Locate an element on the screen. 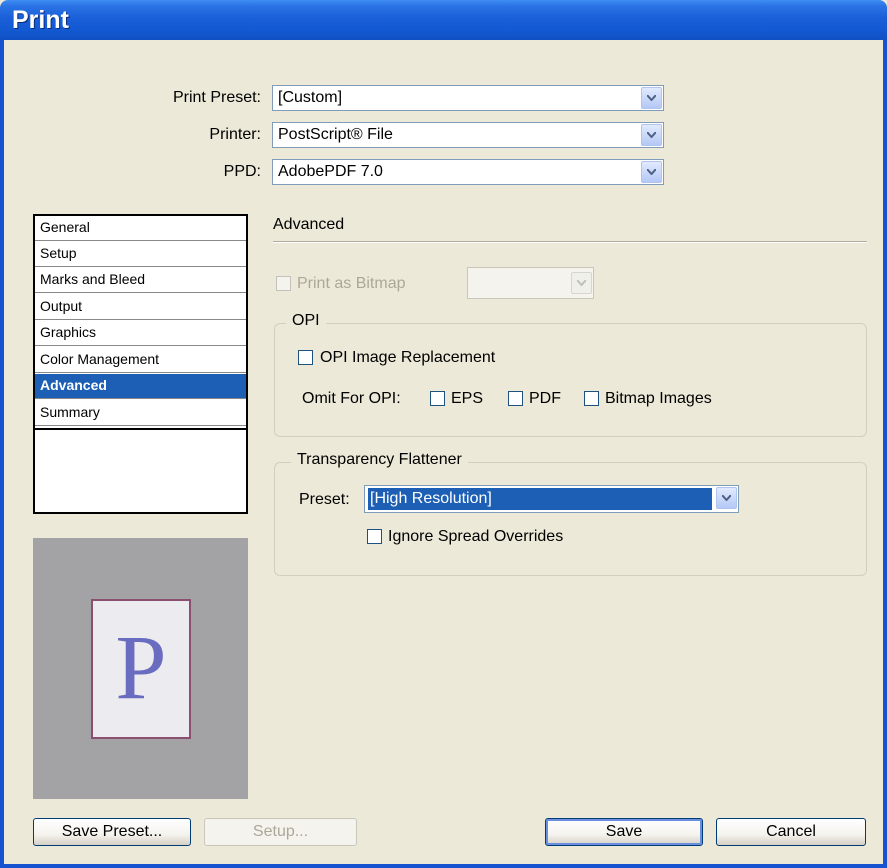  title-bar: Print is located at coordinates (443, 20).